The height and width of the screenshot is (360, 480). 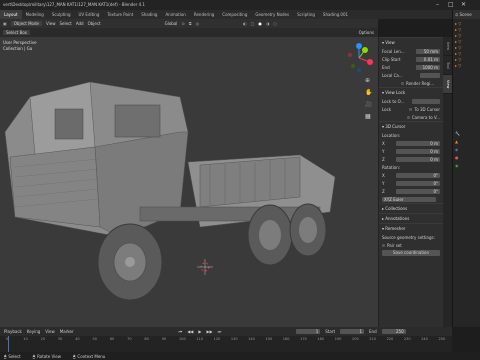 I want to click on jump-end-icon: ⏭, so click(x=220, y=331).